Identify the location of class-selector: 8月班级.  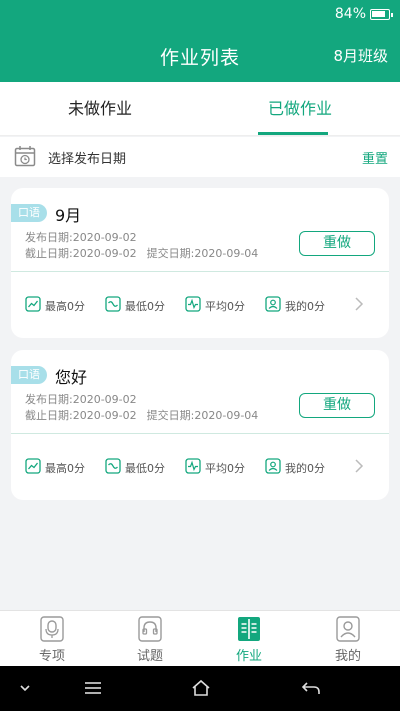
(360, 55).